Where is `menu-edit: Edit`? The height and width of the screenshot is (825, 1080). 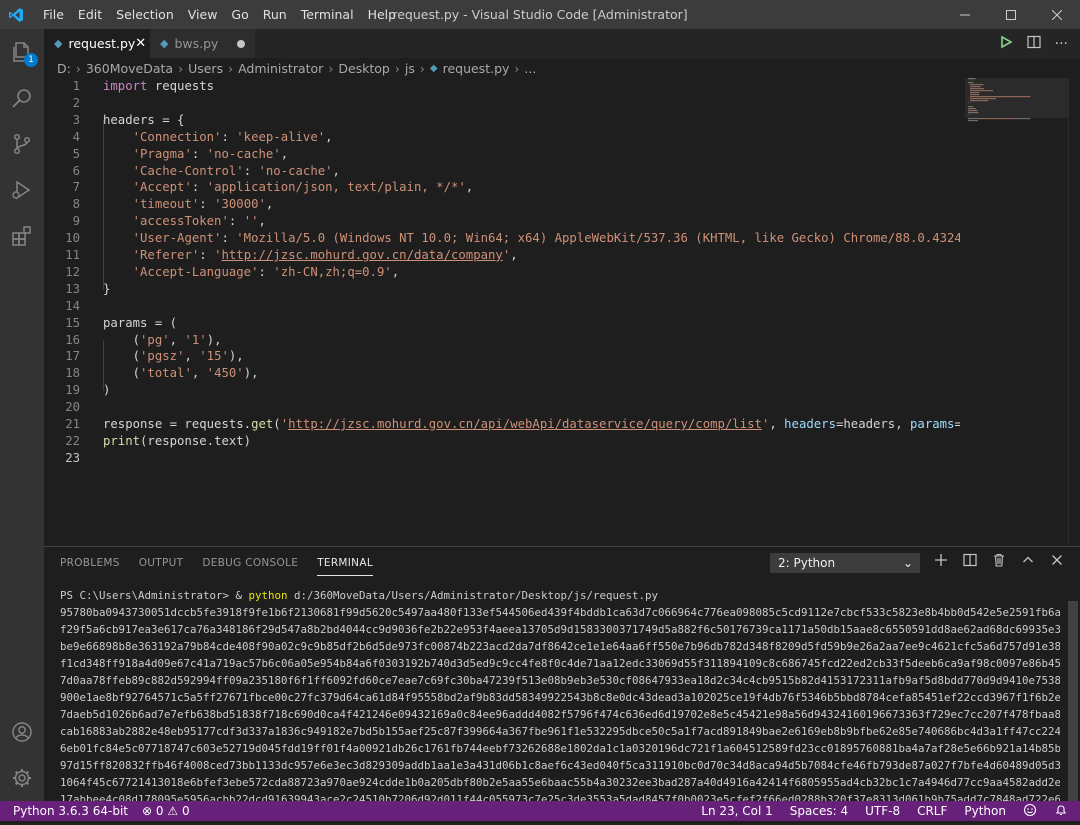 menu-edit: Edit is located at coordinates (90, 14).